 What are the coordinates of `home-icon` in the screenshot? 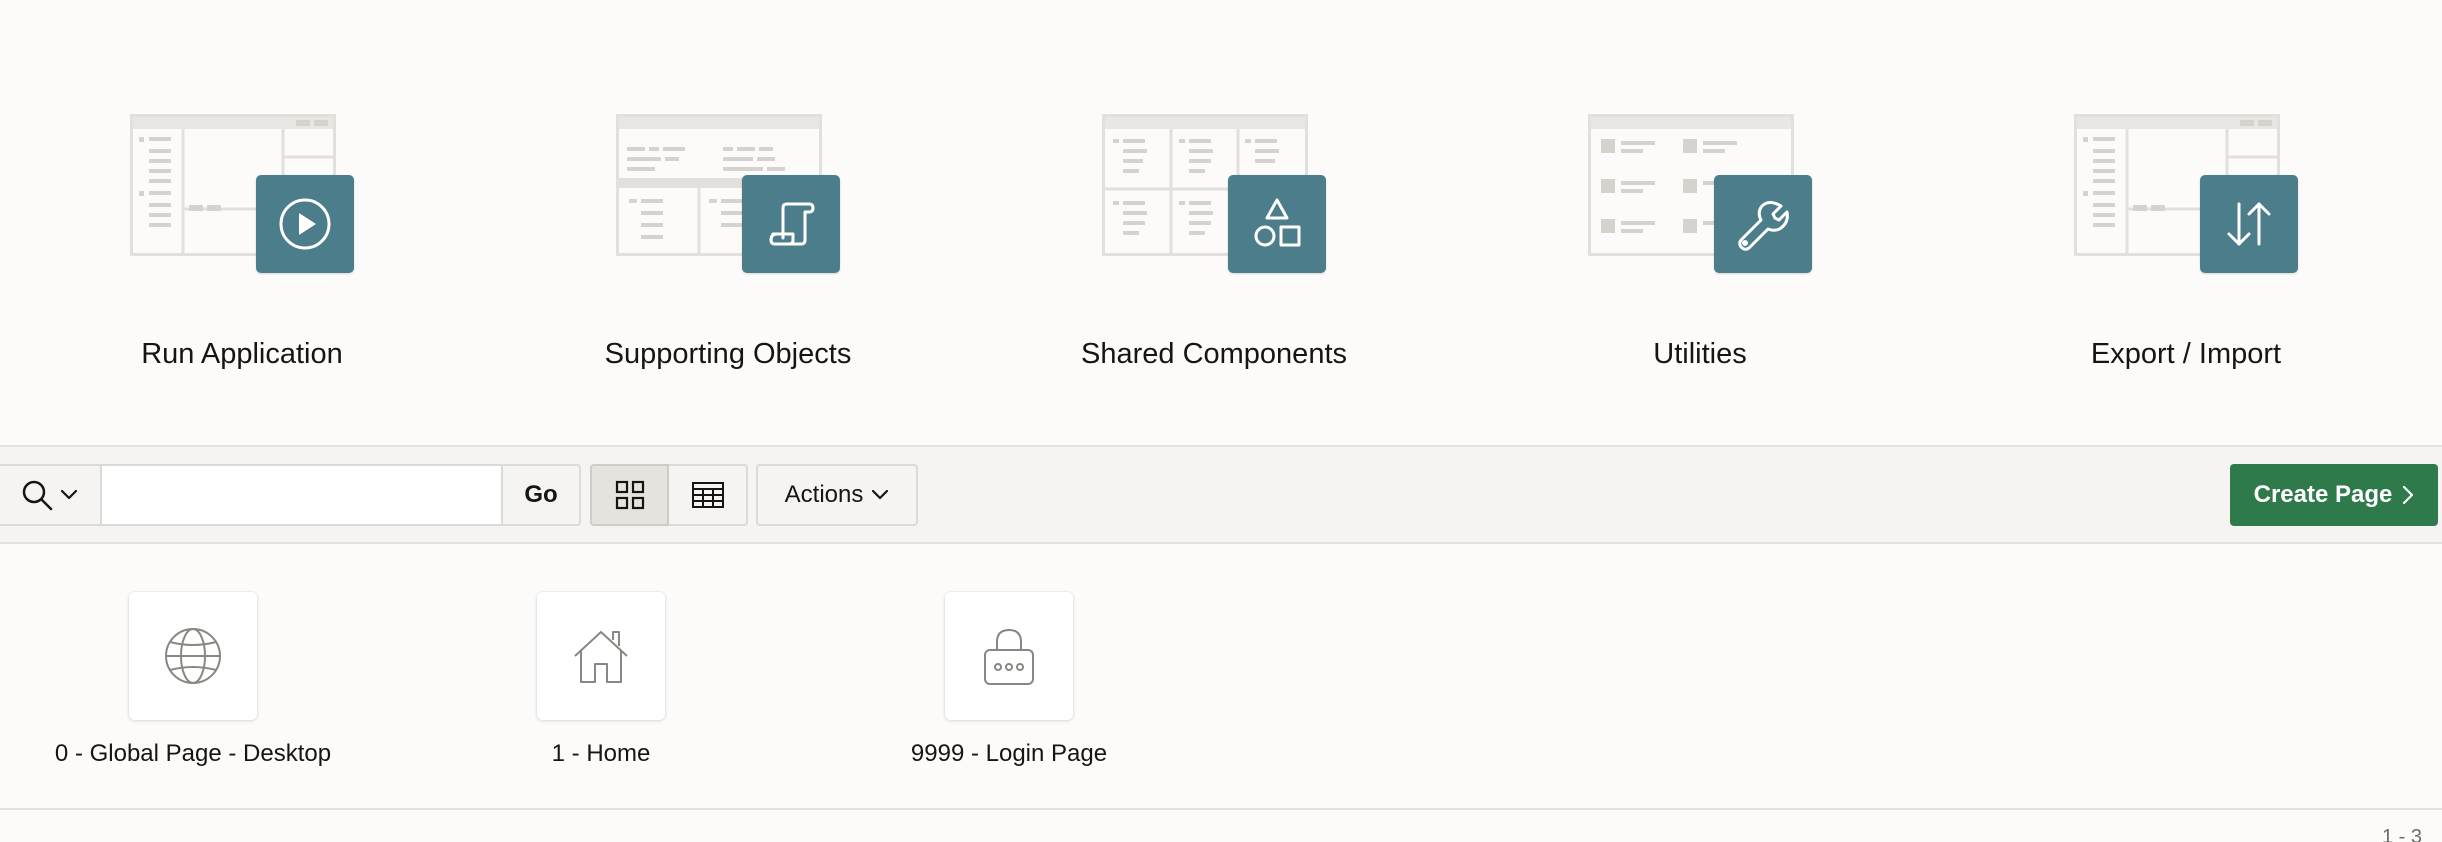 It's located at (601, 657).